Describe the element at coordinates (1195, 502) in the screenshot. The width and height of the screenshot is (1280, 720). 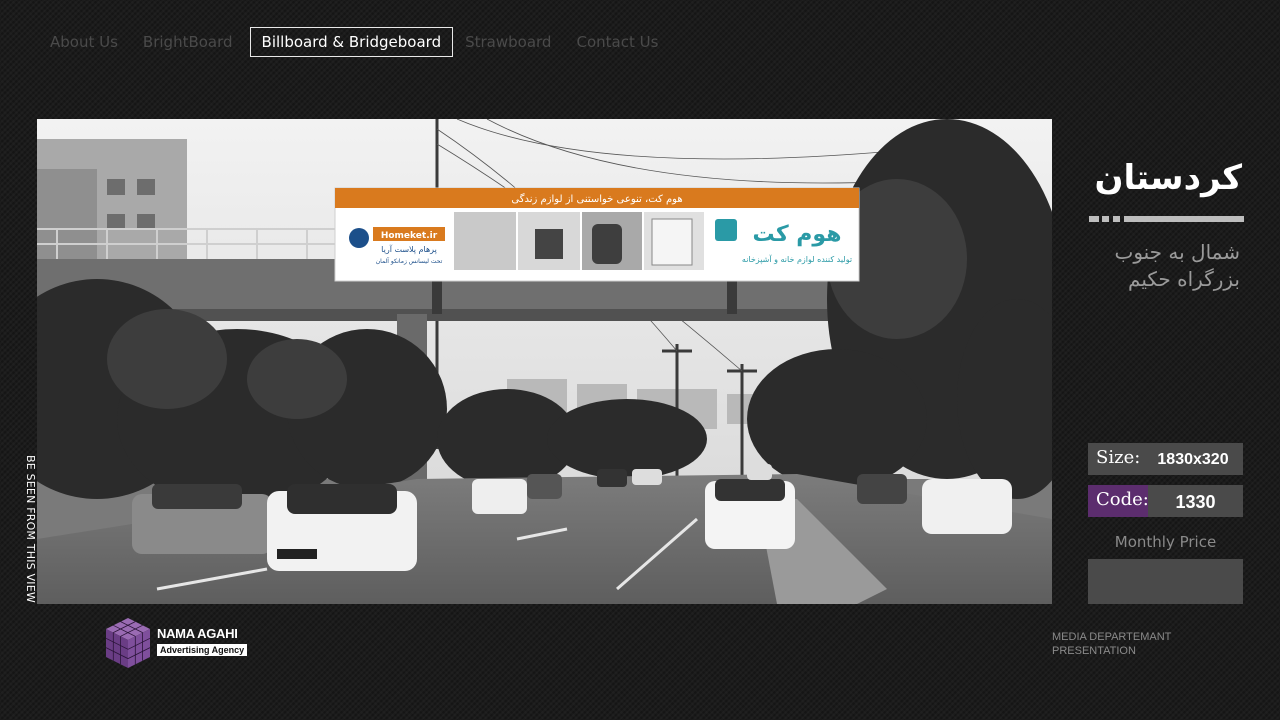
I see `code-value: 1330` at that location.